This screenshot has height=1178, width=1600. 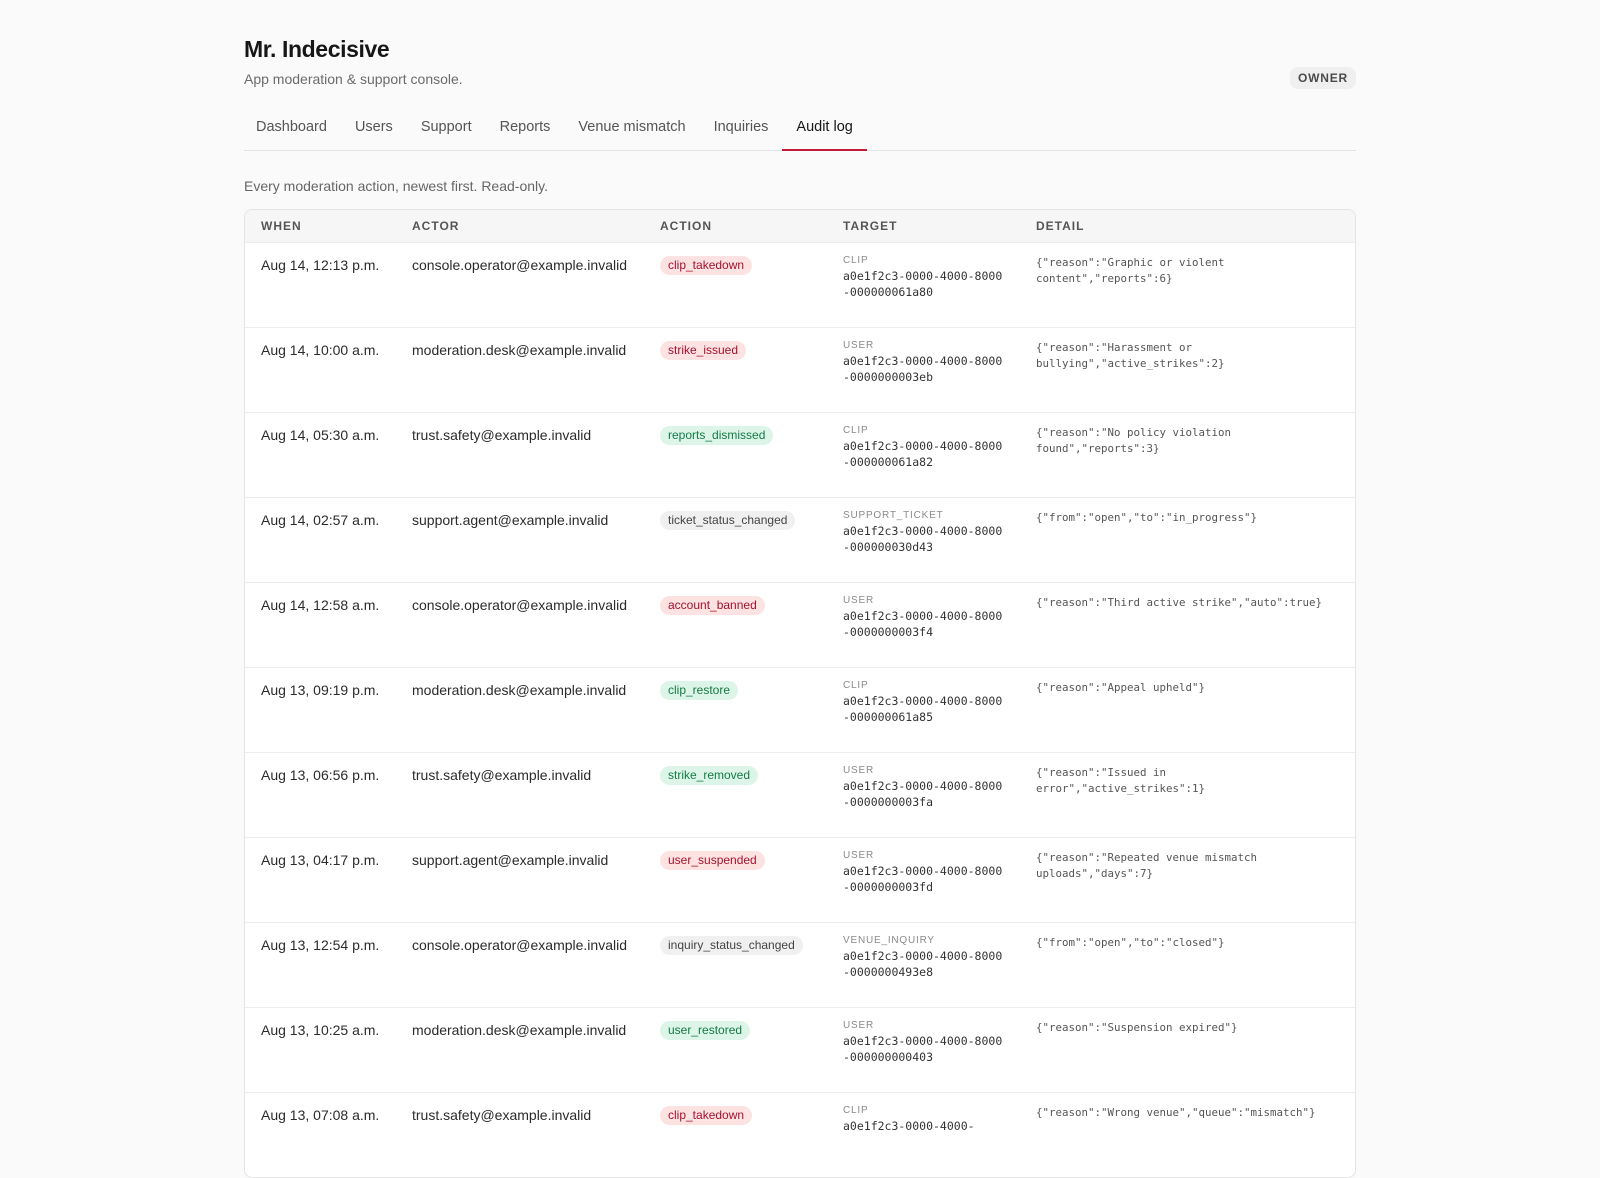 What do you see at coordinates (703, 350) in the screenshot?
I see `action-badge: strike_issued` at bounding box center [703, 350].